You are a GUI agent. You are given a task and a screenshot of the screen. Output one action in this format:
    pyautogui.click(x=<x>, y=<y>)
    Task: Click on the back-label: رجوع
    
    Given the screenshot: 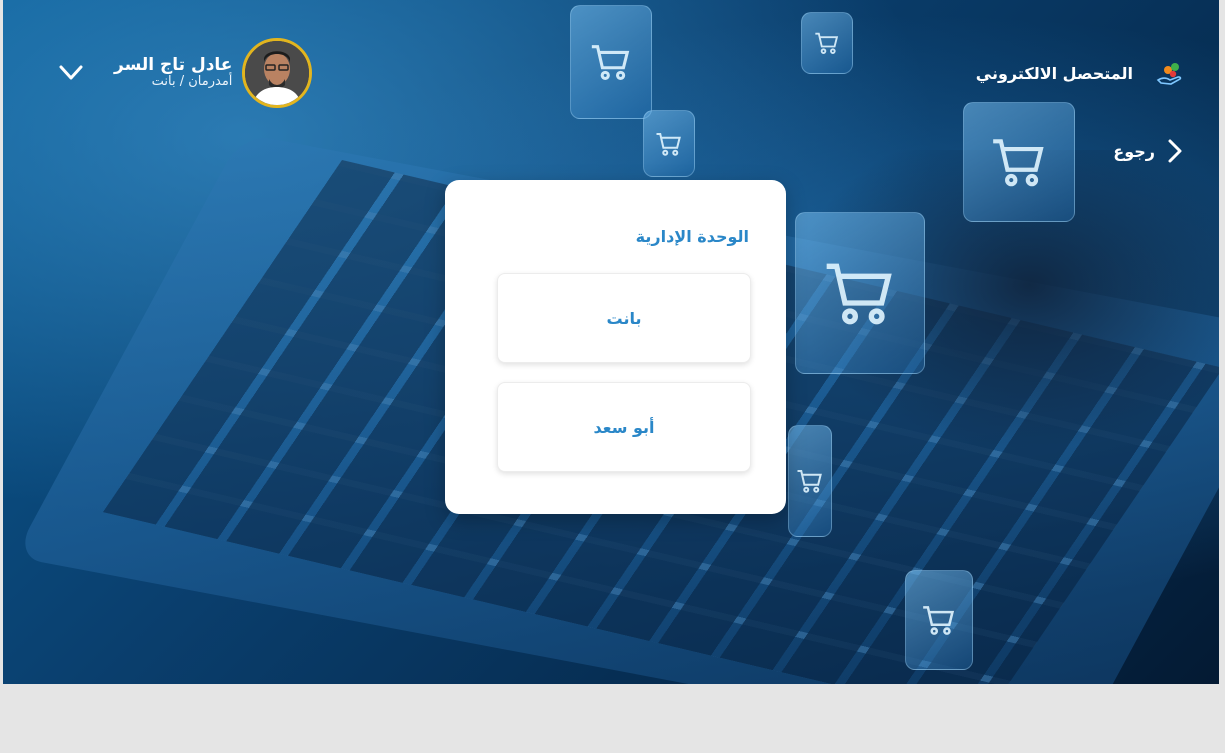 What is the action you would take?
    pyautogui.click(x=1134, y=151)
    